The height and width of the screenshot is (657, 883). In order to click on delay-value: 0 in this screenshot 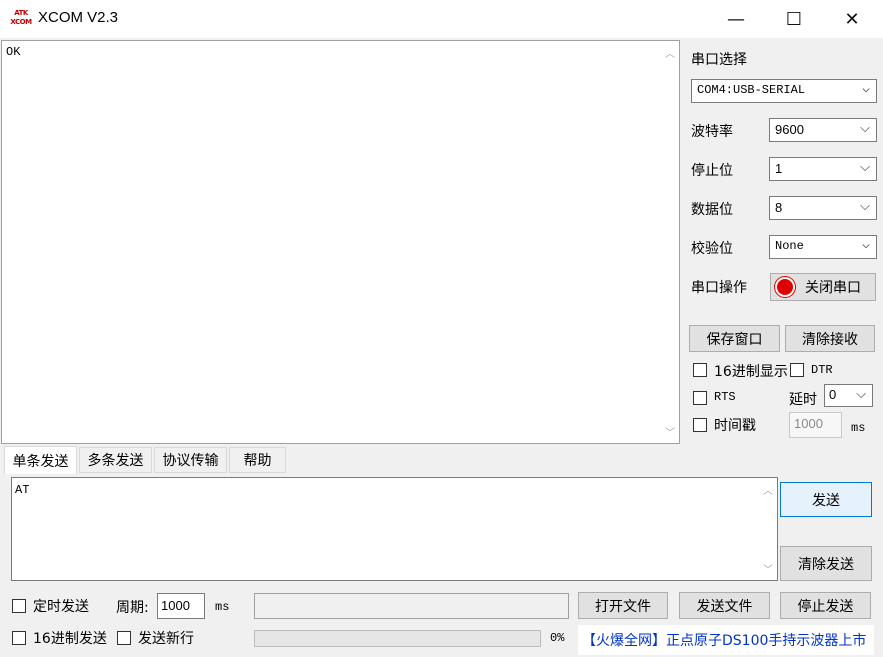, I will do `click(833, 394)`.